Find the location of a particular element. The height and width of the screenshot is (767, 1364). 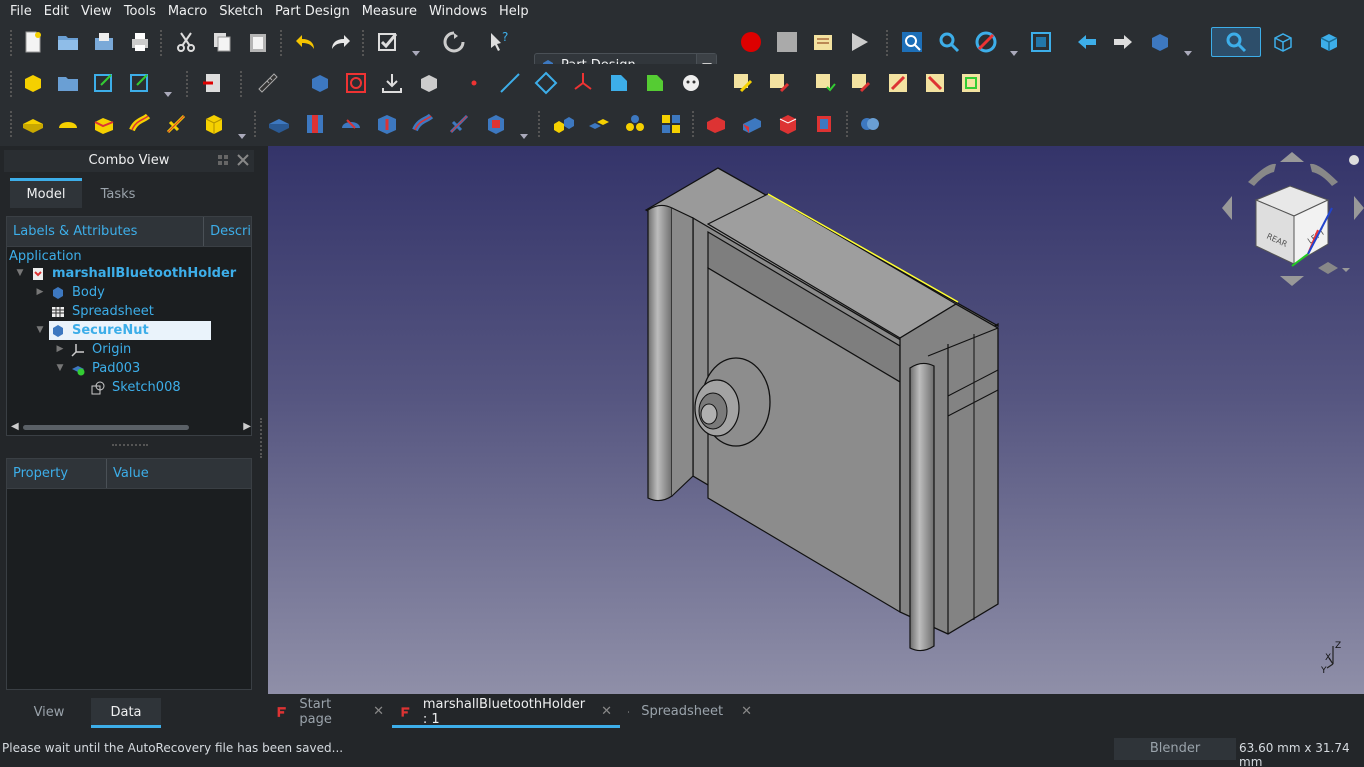

tree-header-description: Descri is located at coordinates (227, 231).